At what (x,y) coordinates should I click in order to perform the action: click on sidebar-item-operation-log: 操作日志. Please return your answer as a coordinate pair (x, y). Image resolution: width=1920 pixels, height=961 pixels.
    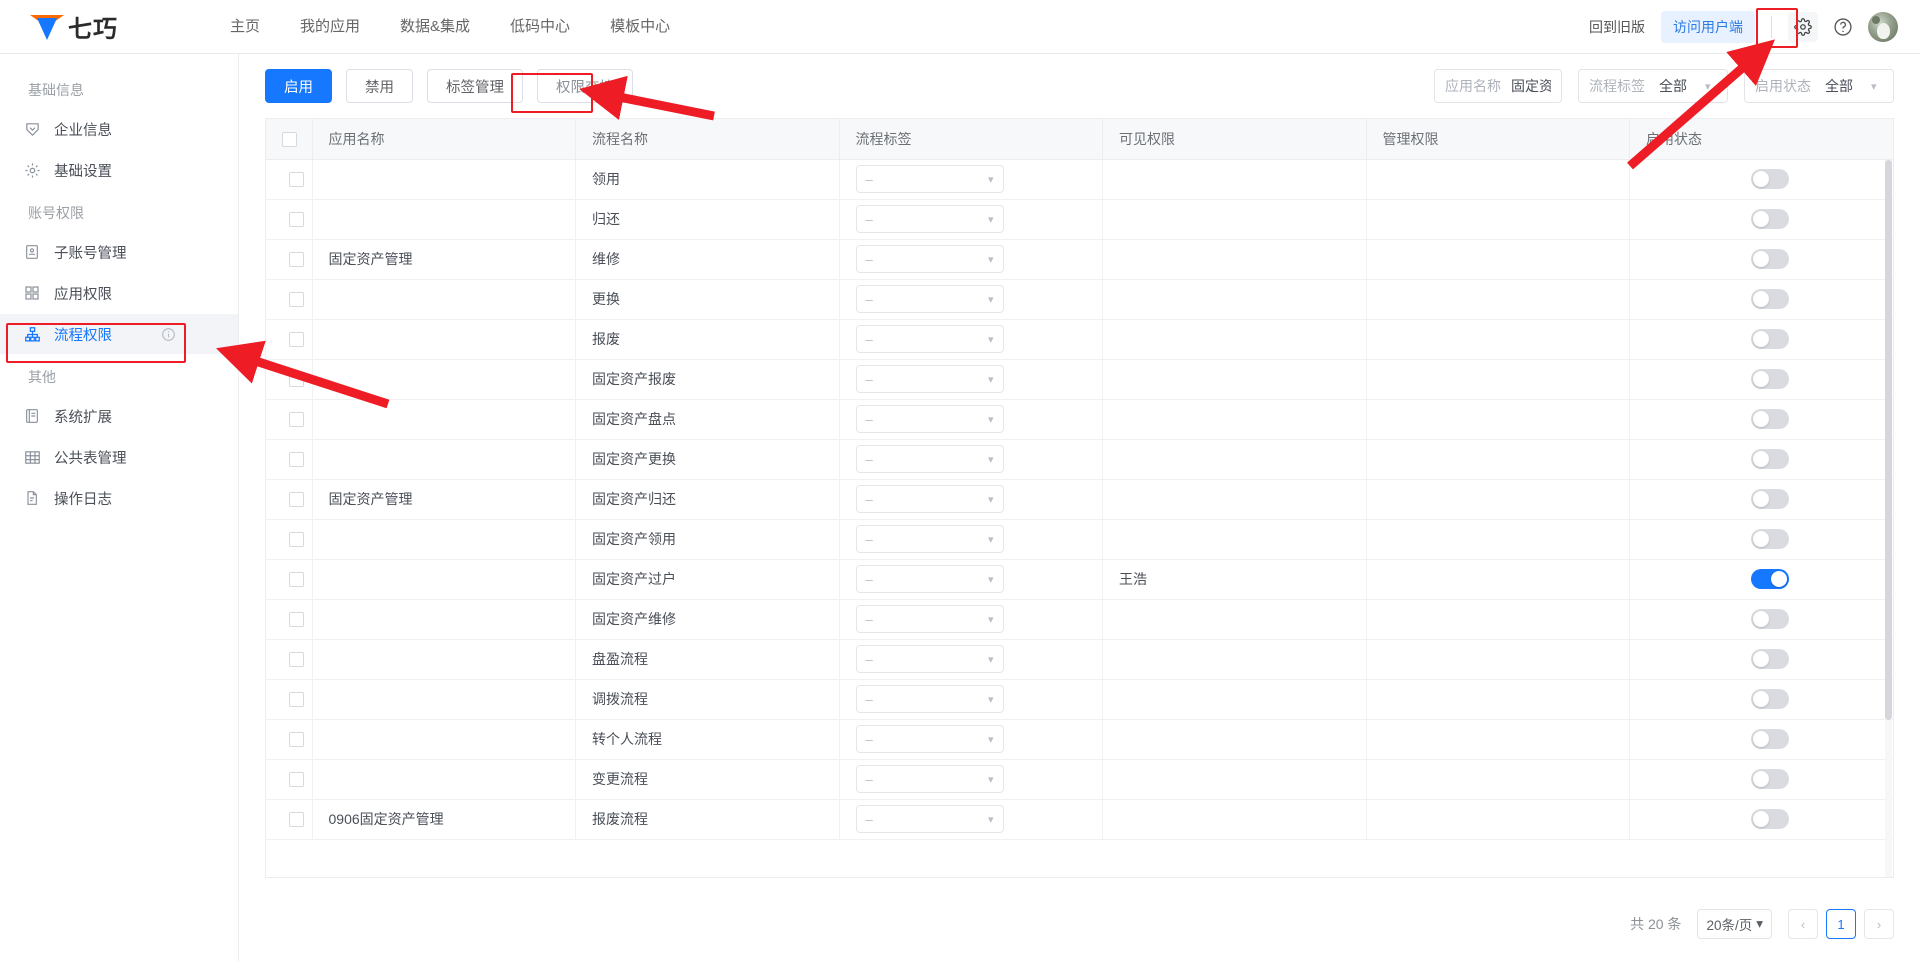
    Looking at the image, I should click on (119, 498).